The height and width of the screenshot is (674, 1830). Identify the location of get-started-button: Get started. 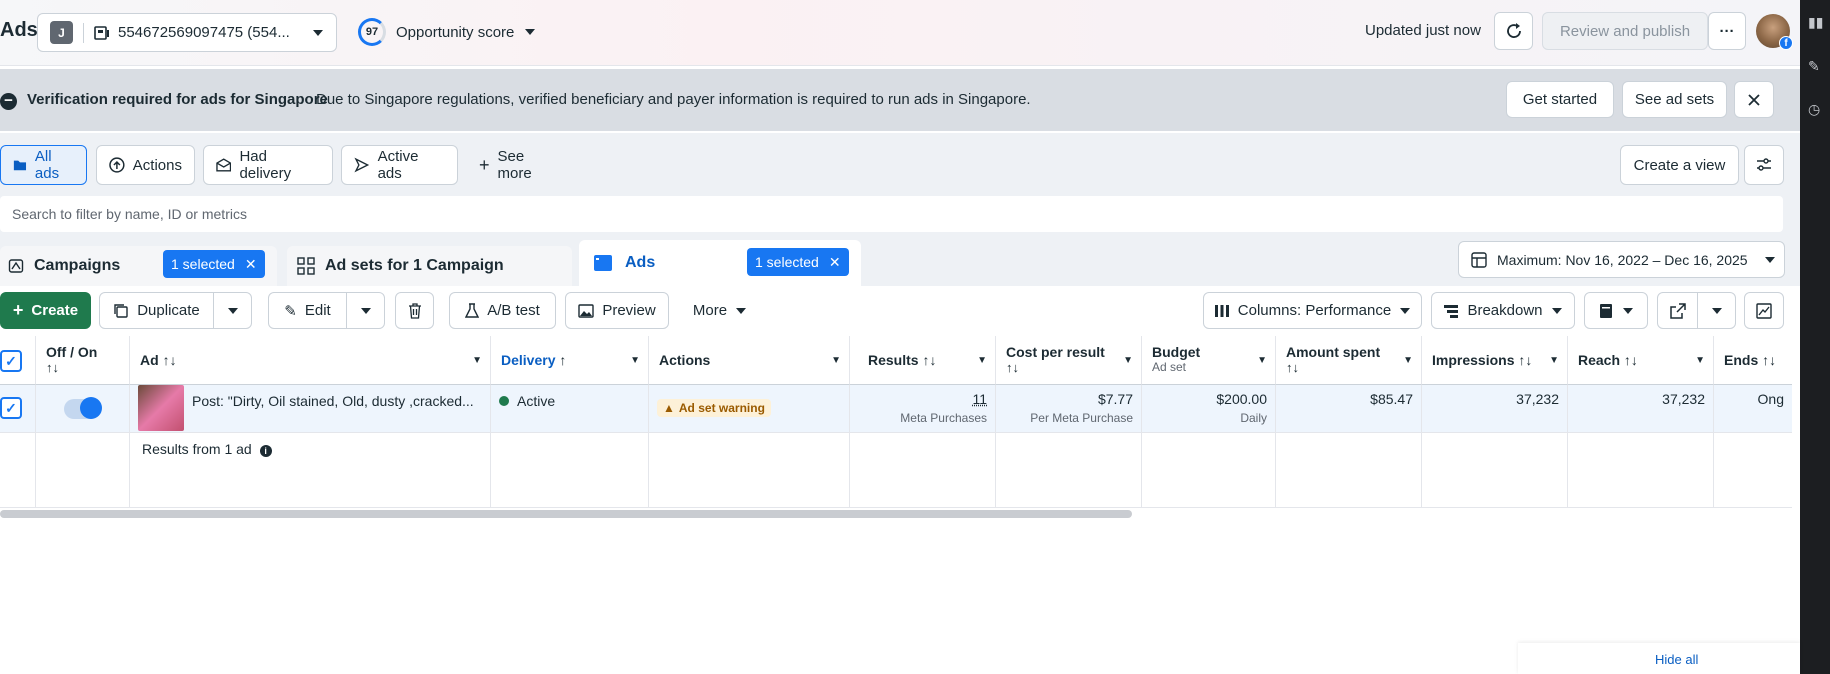
(1560, 99).